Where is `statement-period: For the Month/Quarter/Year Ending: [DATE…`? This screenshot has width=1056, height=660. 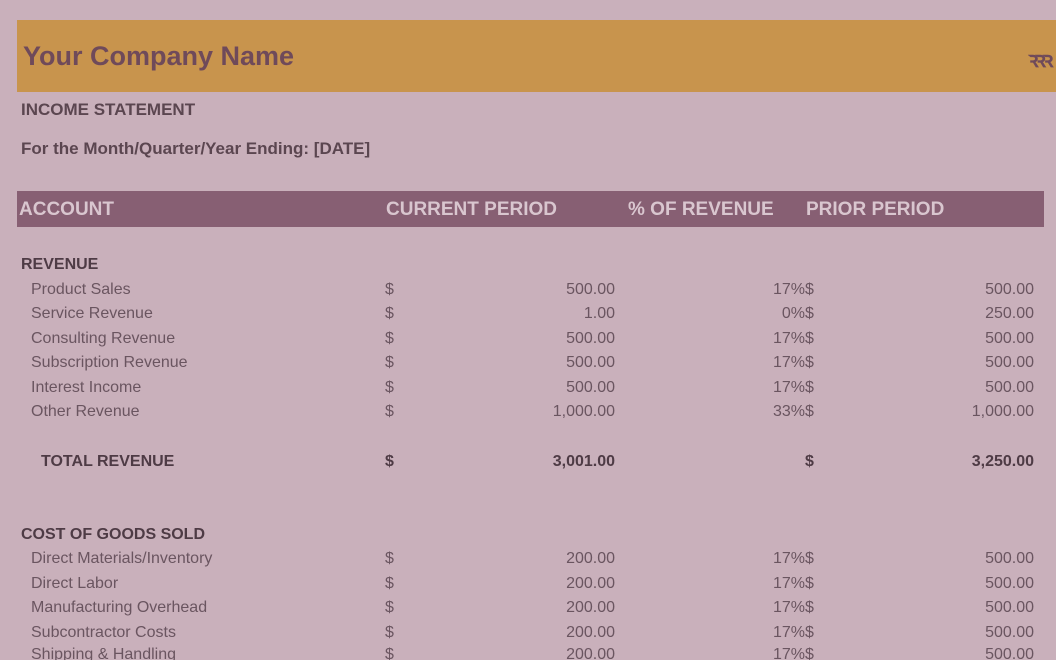
statement-period: For the Month/Quarter/Year Ending: [DATE… is located at coordinates (195, 149).